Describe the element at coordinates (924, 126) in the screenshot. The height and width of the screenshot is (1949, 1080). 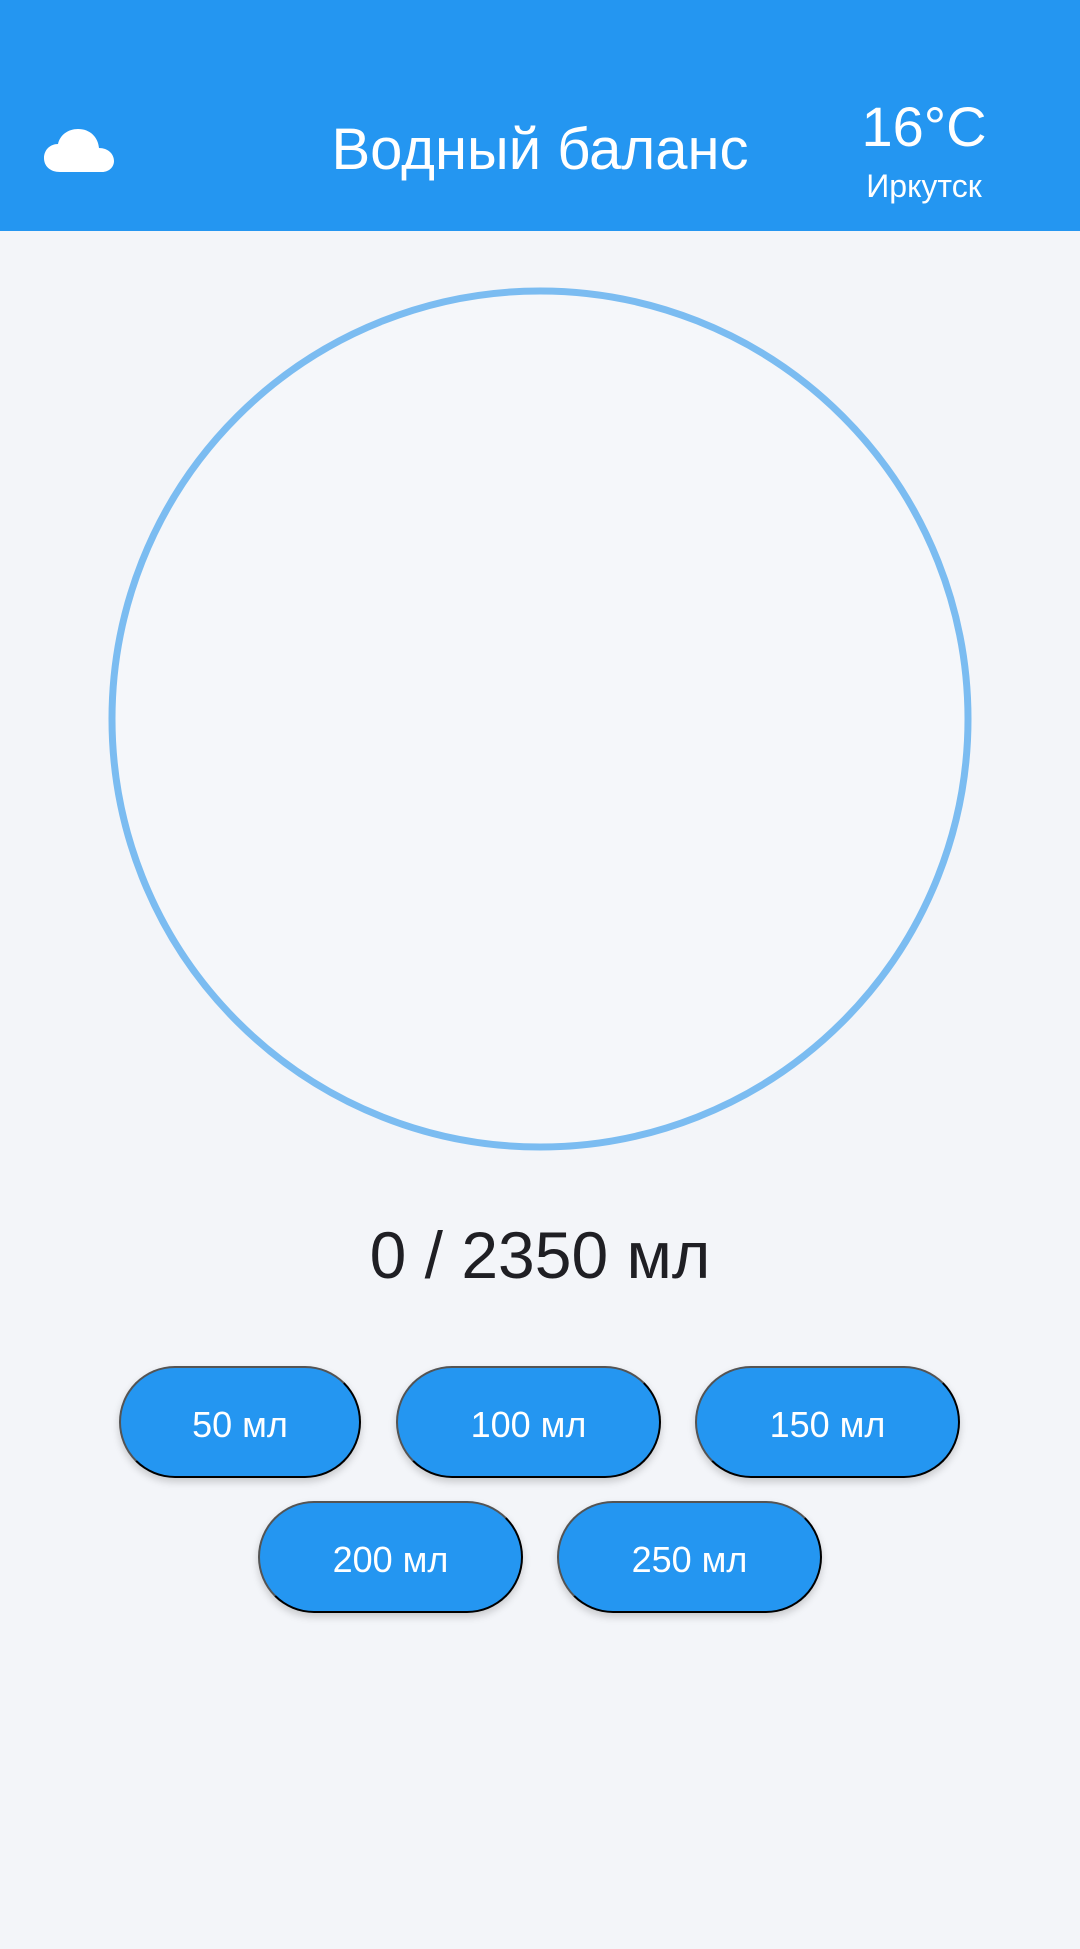
I see `temperature-text: 16°C` at that location.